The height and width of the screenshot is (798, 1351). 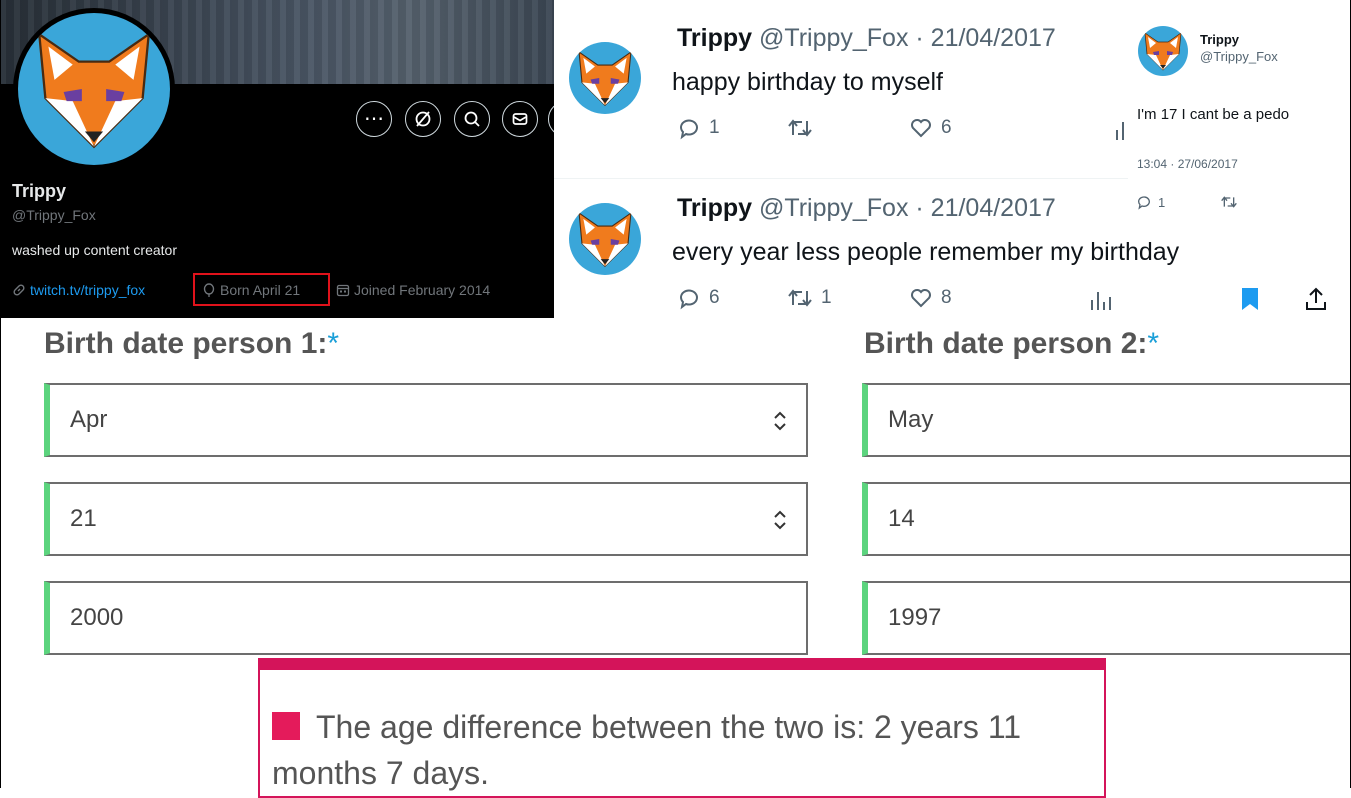 I want to click on retweet-button: 1, so click(x=809, y=298).